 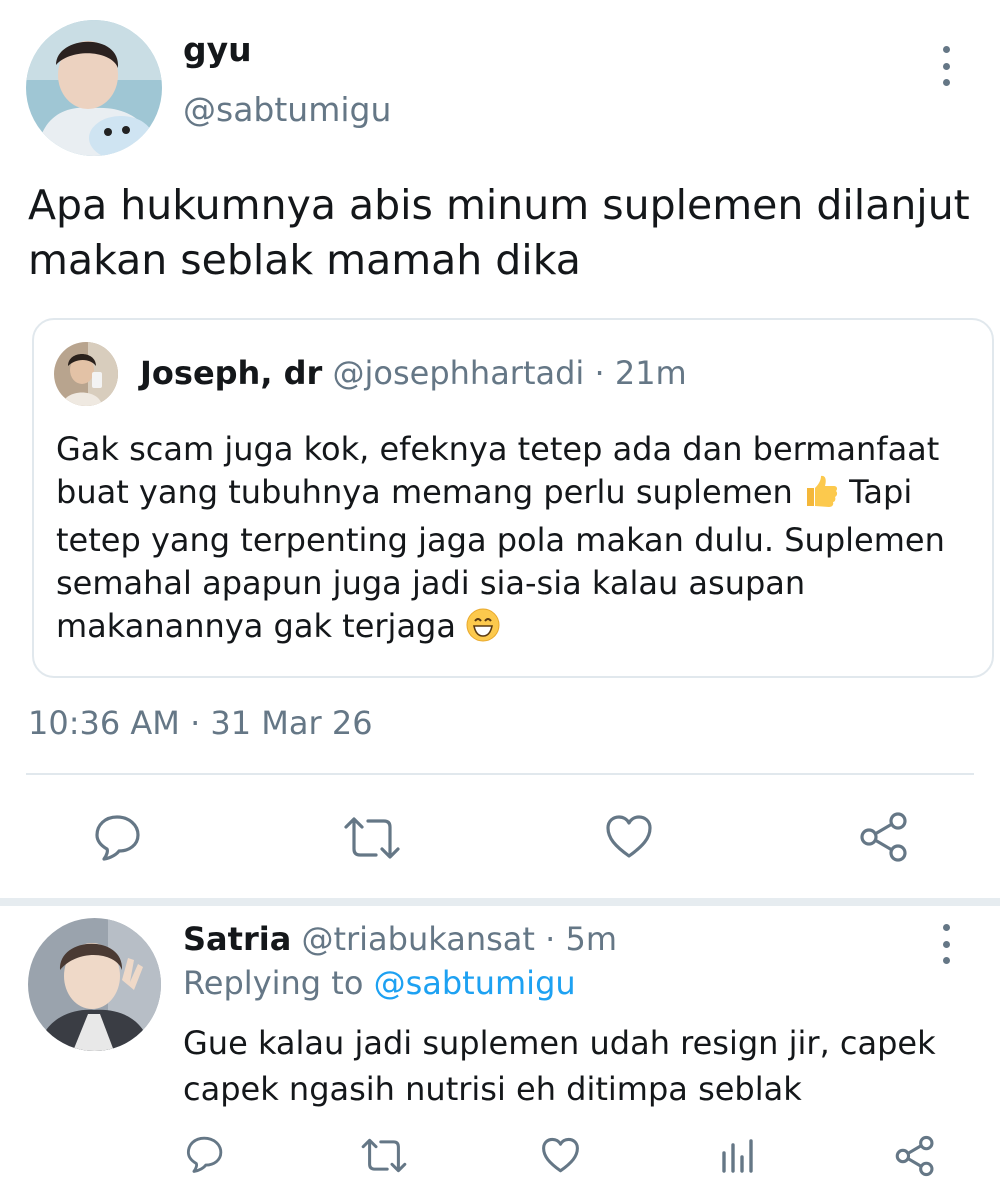 I want to click on section-divider, so click(x=500, y=902).